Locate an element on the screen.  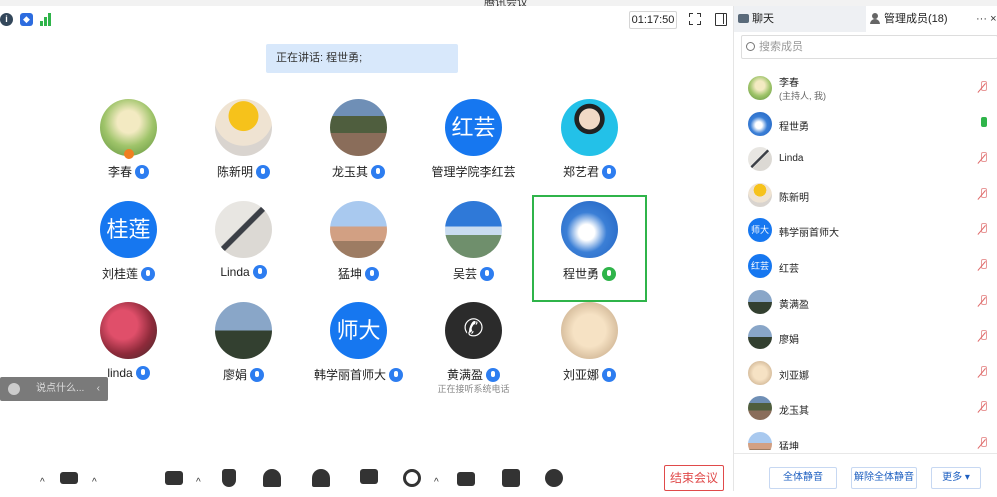
member-row: 程世勇 is located at coordinates (865, 124).